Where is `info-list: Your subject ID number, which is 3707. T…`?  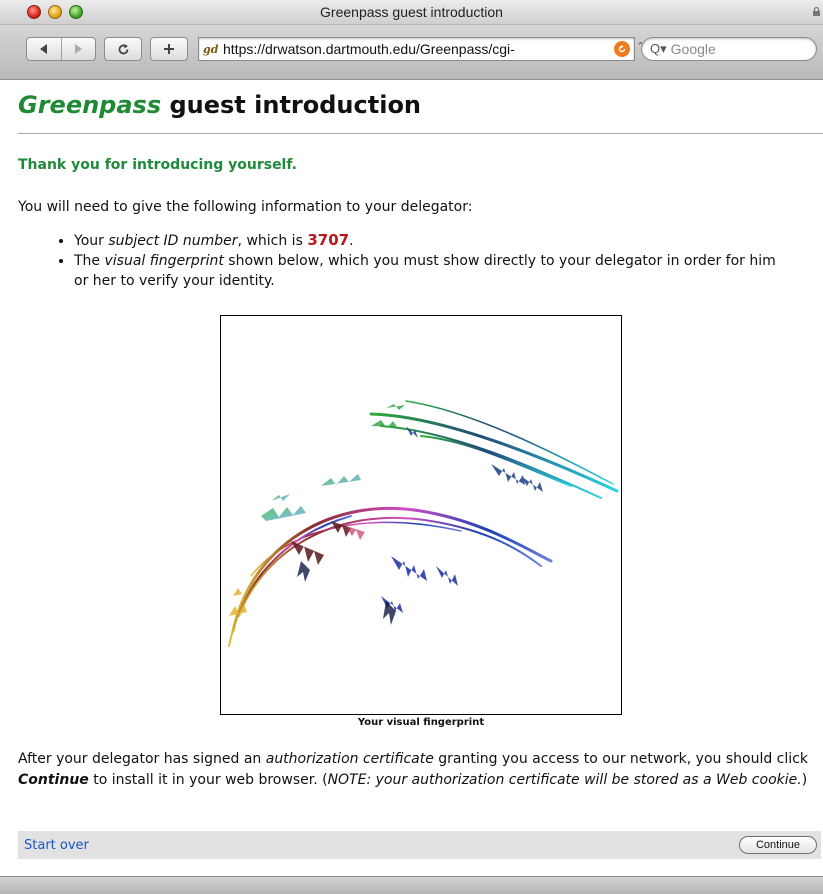
info-list: Your subject ID number, which is 3707. T… is located at coordinates (398, 260).